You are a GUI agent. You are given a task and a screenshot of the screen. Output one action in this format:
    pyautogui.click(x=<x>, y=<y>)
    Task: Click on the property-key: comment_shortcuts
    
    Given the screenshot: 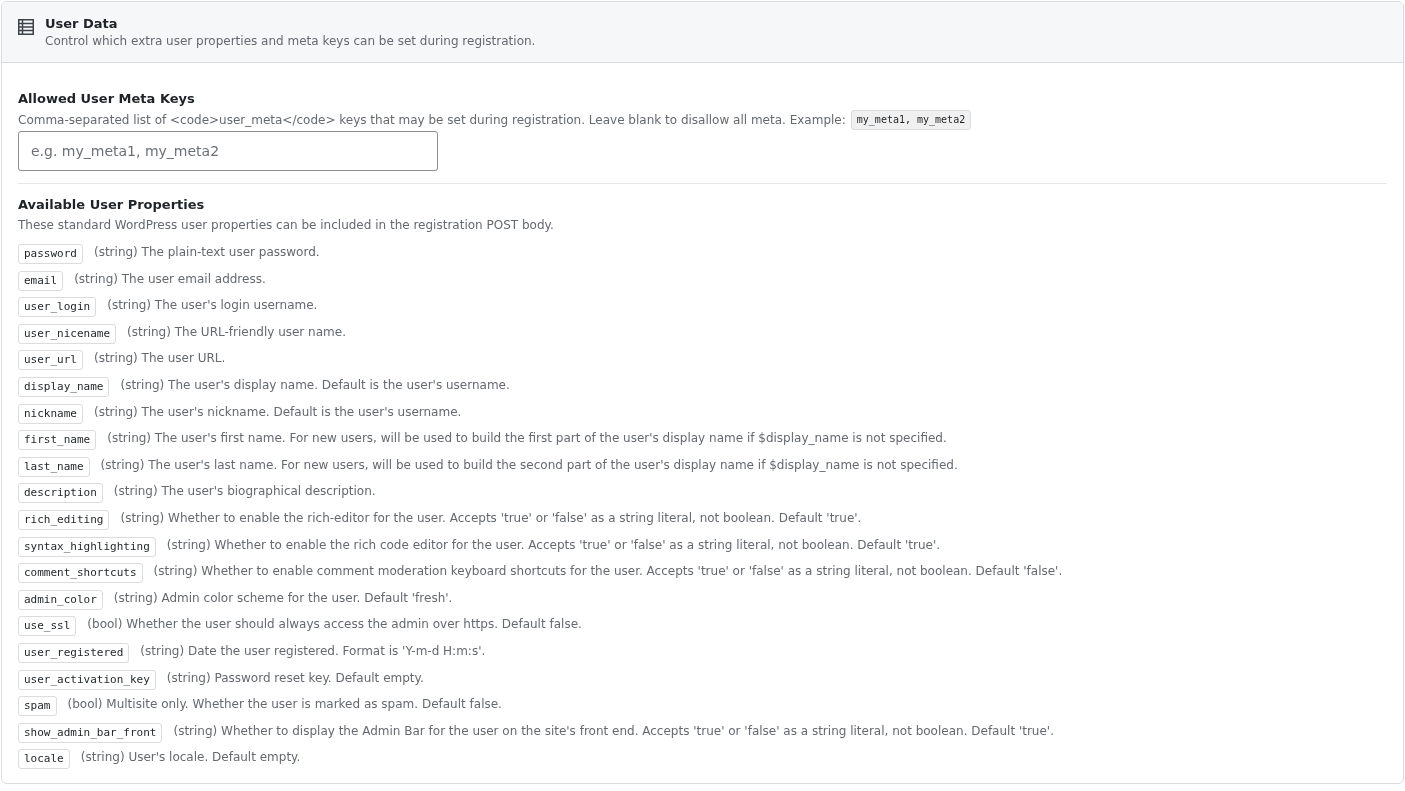 What is the action you would take?
    pyautogui.click(x=80, y=573)
    